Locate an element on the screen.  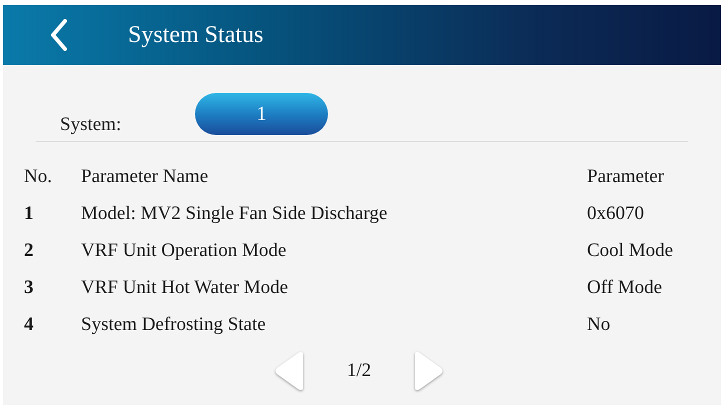
row-number: 3 is located at coordinates (29, 287).